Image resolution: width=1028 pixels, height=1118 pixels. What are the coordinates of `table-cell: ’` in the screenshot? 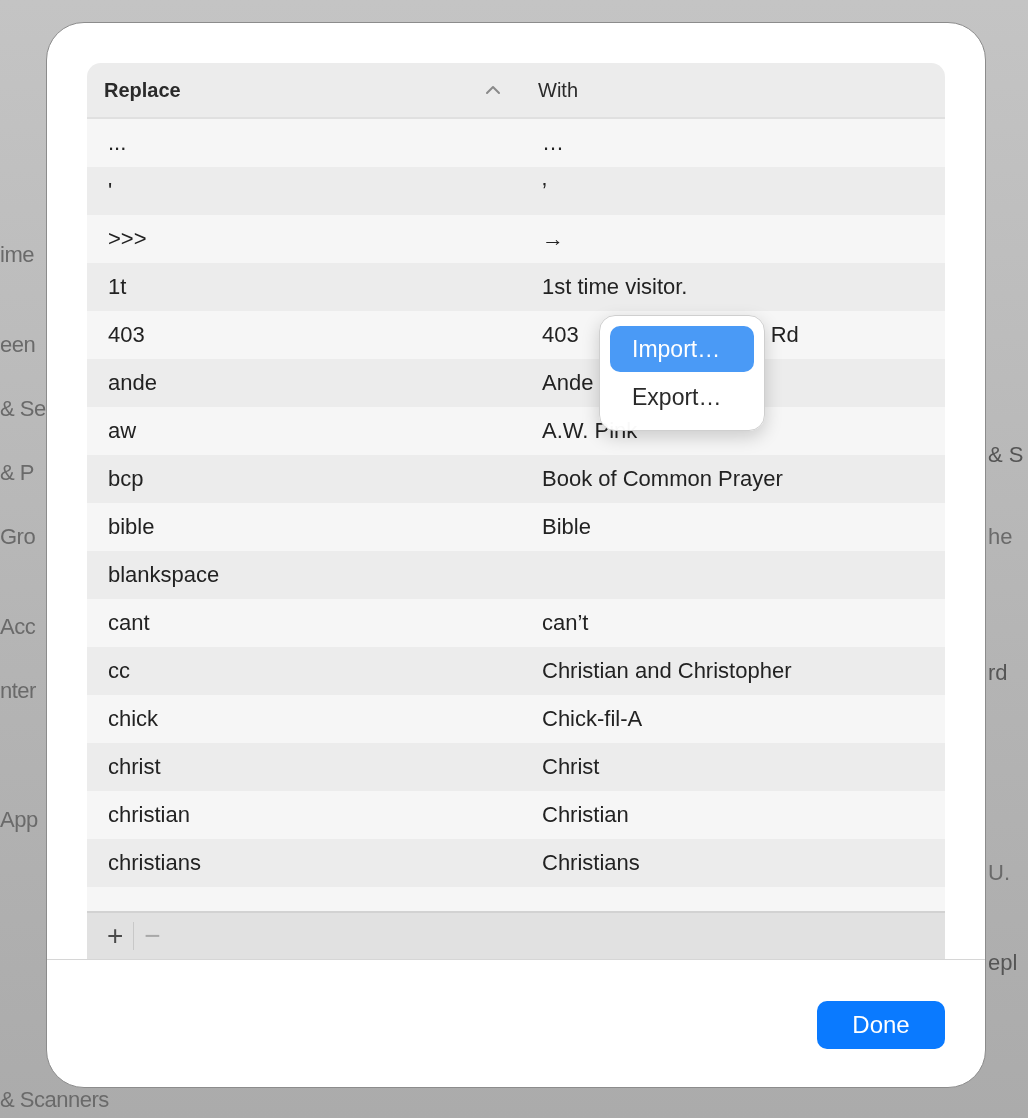 It's located at (544, 191).